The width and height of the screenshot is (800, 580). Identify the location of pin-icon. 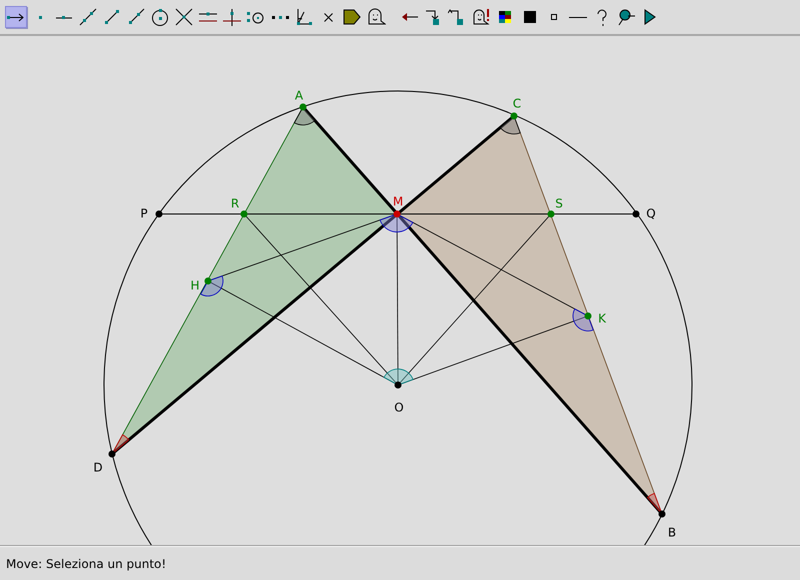
(626, 17).